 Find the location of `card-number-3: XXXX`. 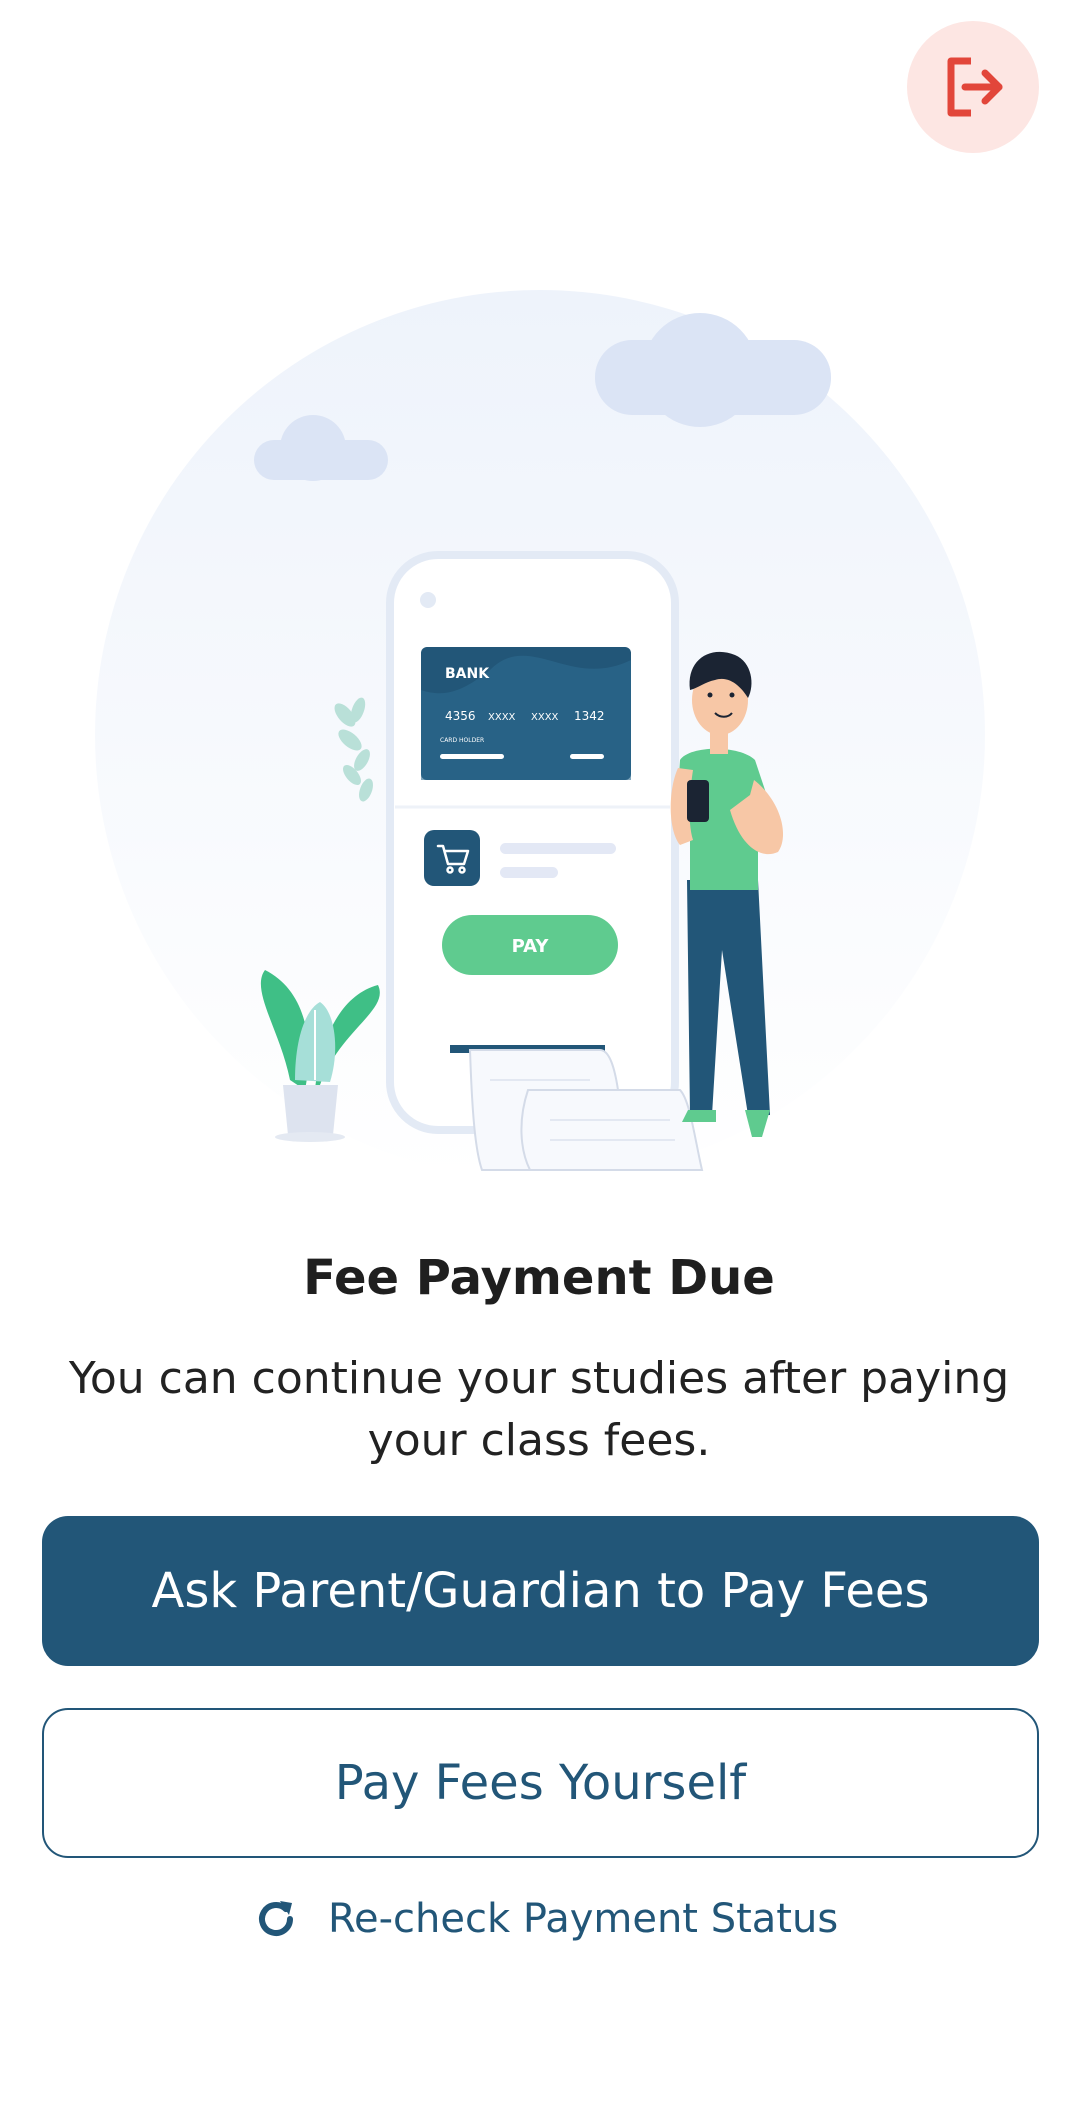

card-number-3: XXXX is located at coordinates (545, 717).